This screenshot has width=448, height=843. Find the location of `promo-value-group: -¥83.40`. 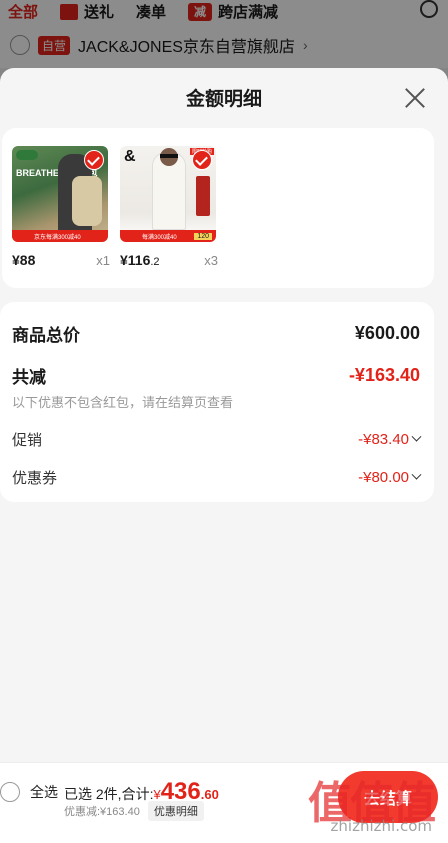

promo-value-group: -¥83.40 is located at coordinates (390, 439).